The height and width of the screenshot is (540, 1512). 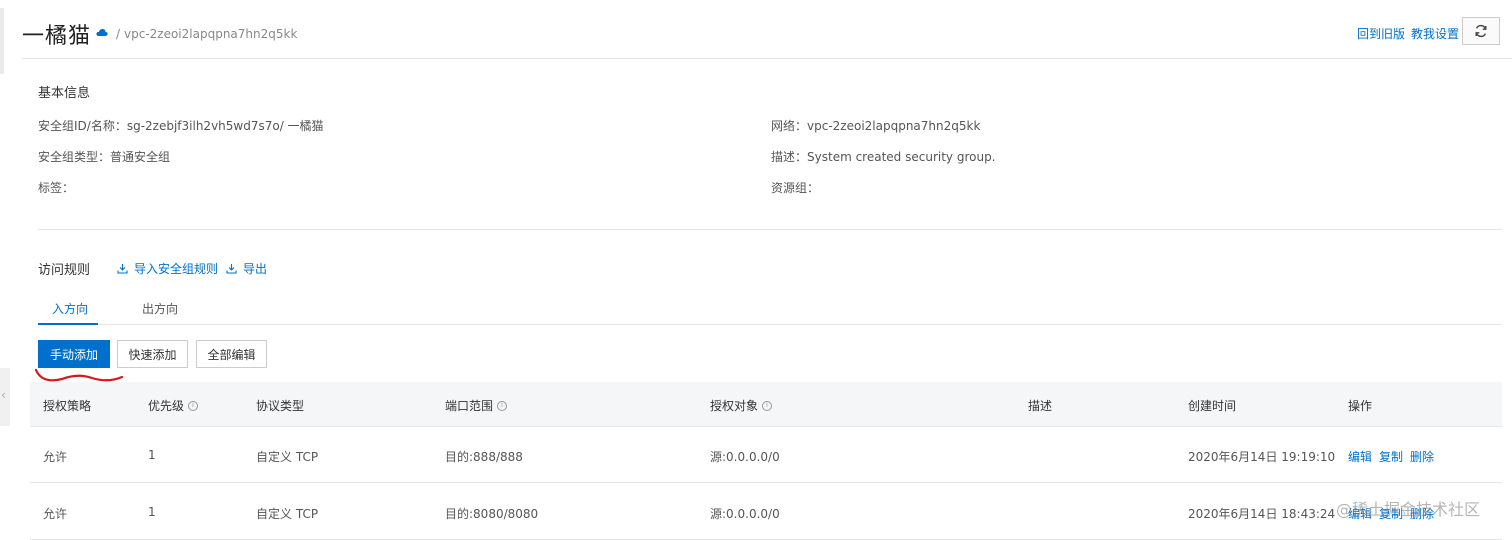 I want to click on info-security-group-id: 安全组ID/名称：sg-2zebjf3ilh2vh5wd7s7o/ 一橘猫, so click(x=181, y=125).